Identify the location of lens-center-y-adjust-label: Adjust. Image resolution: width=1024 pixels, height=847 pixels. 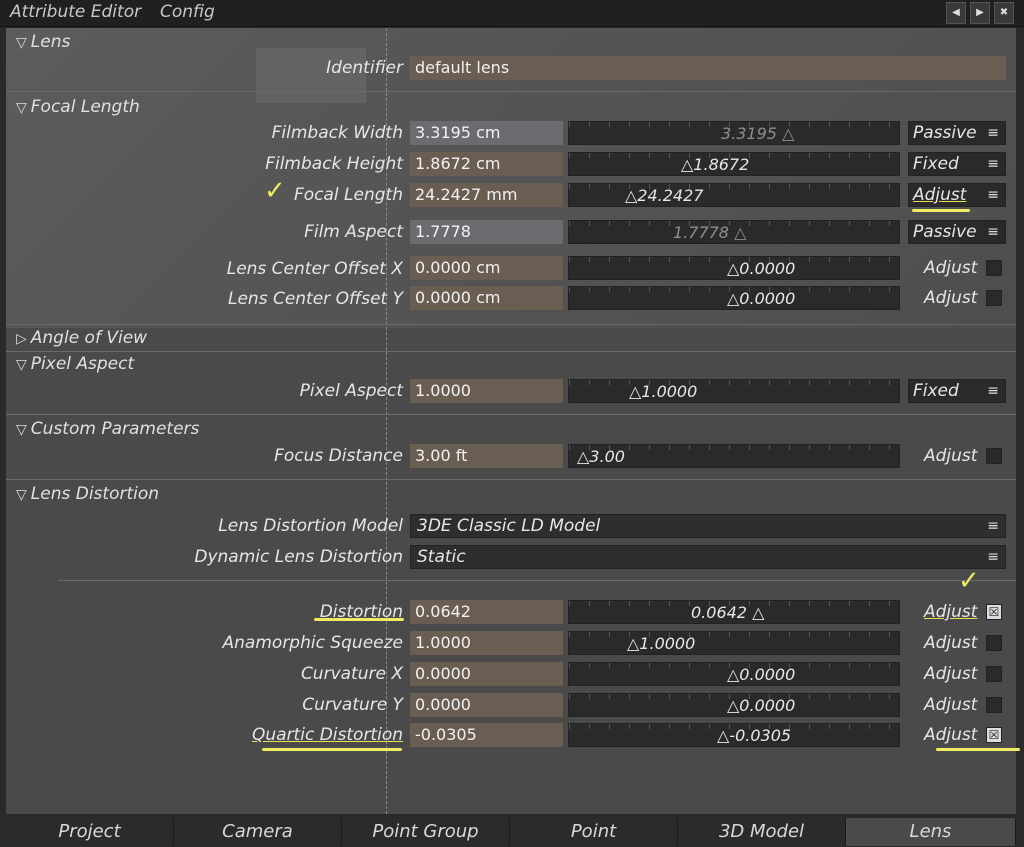
(951, 298).